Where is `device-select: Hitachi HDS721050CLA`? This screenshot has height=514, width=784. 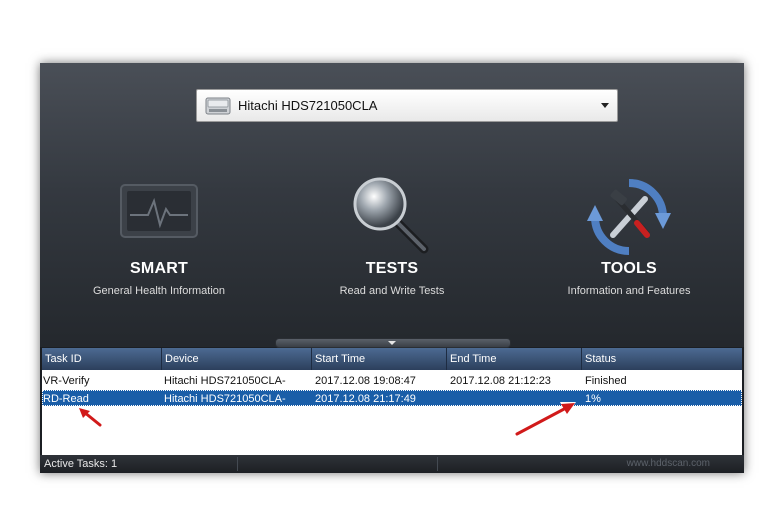
device-select: Hitachi HDS721050CLA is located at coordinates (407, 105).